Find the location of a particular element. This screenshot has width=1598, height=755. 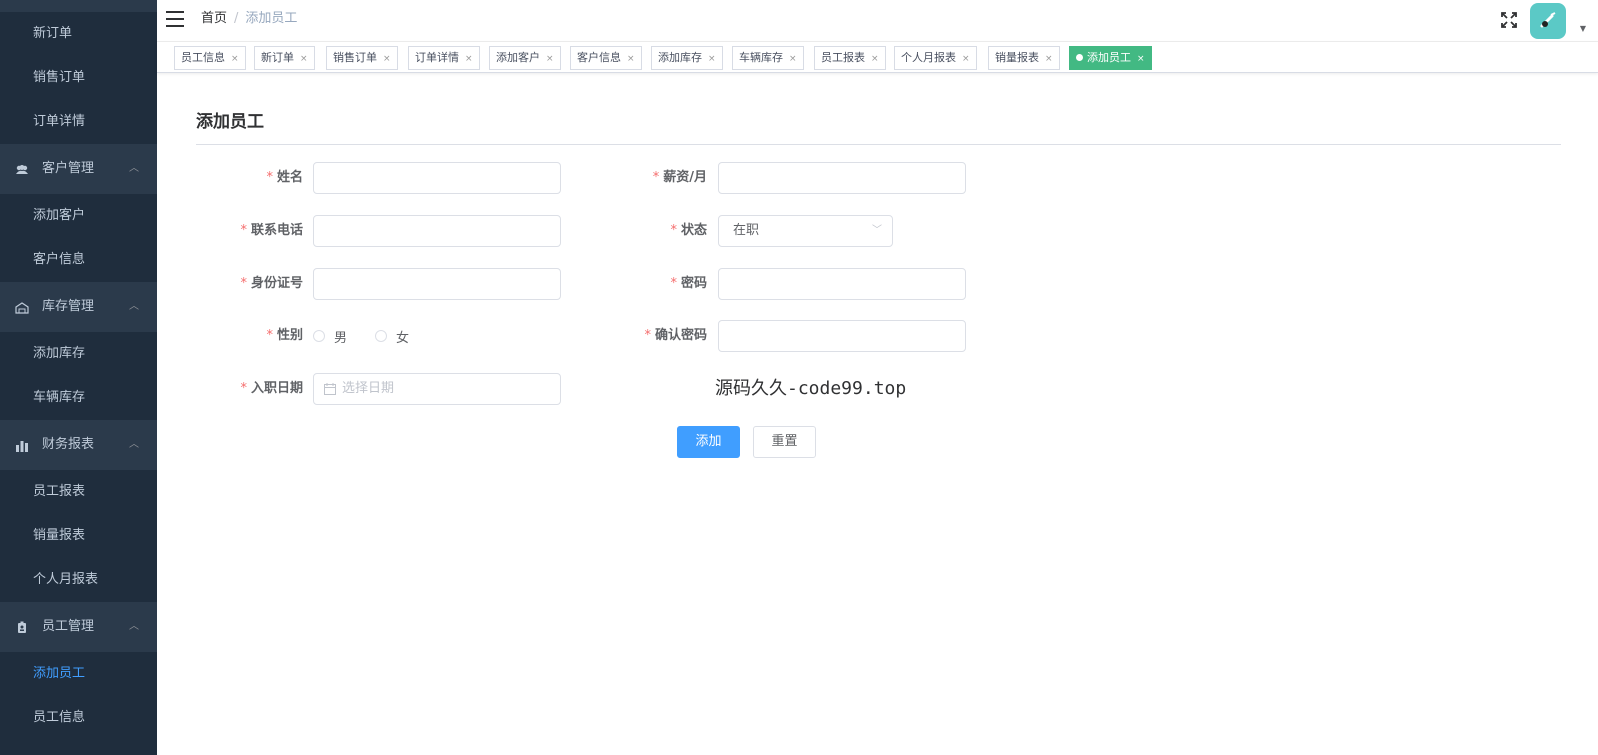

tag-label: 员工报表 is located at coordinates (843, 57).